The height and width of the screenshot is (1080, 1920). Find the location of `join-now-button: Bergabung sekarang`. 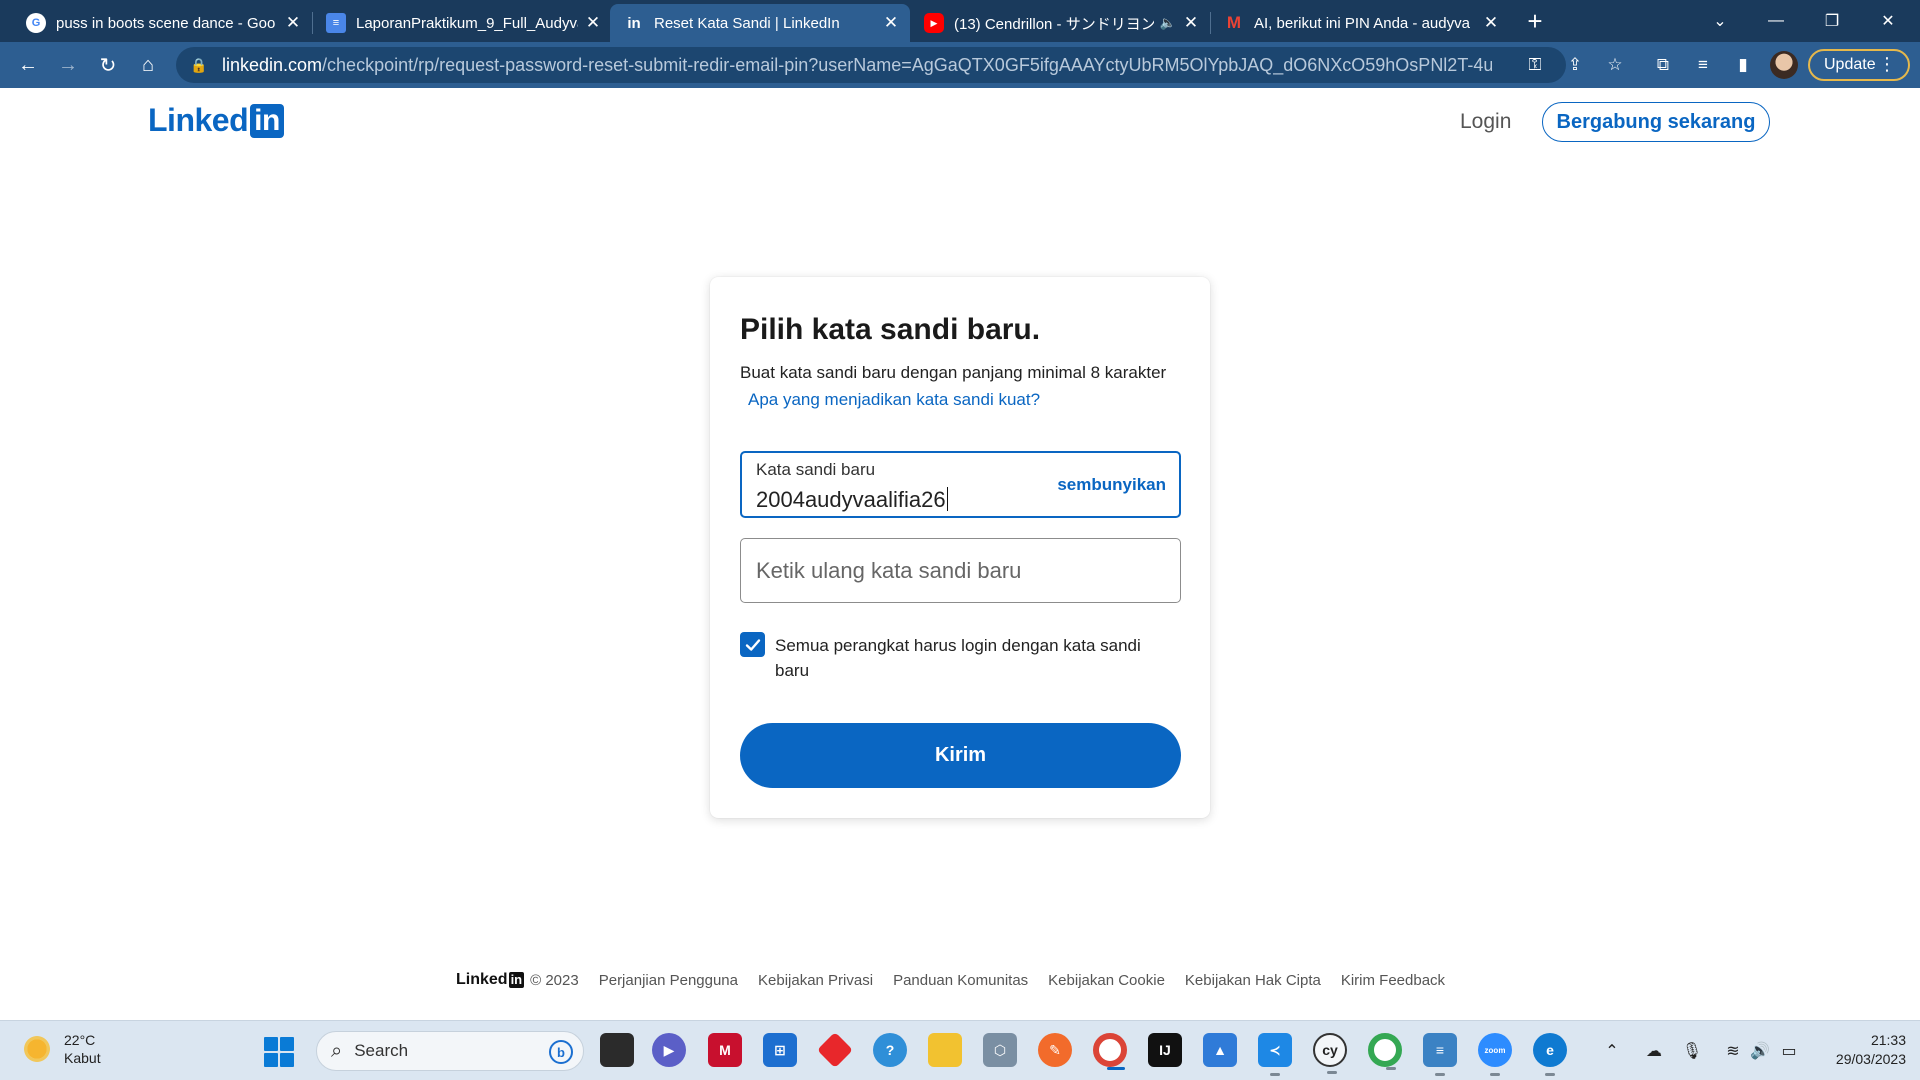

join-now-button: Bergabung sekarang is located at coordinates (1656, 122).